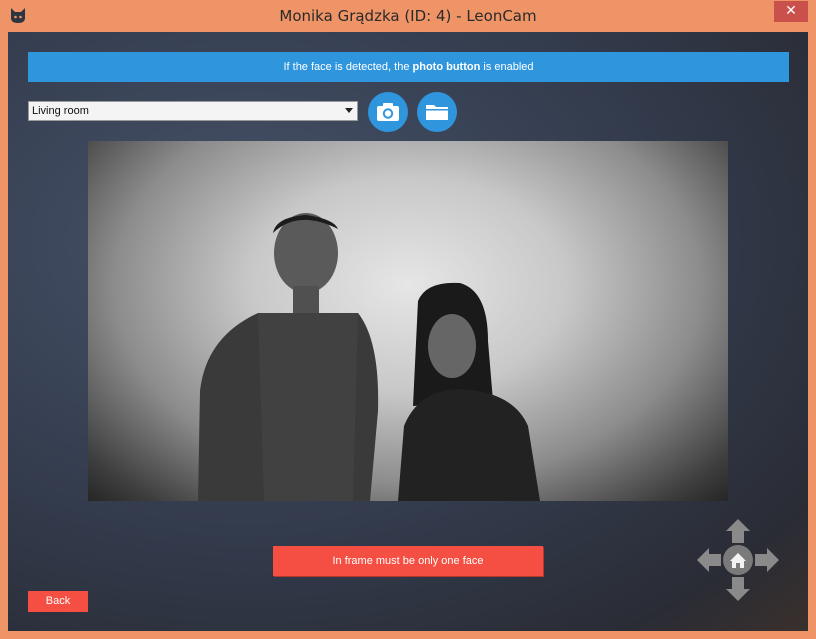 The image size is (816, 639). What do you see at coordinates (738, 589) in the screenshot?
I see `arrow-down-icon` at bounding box center [738, 589].